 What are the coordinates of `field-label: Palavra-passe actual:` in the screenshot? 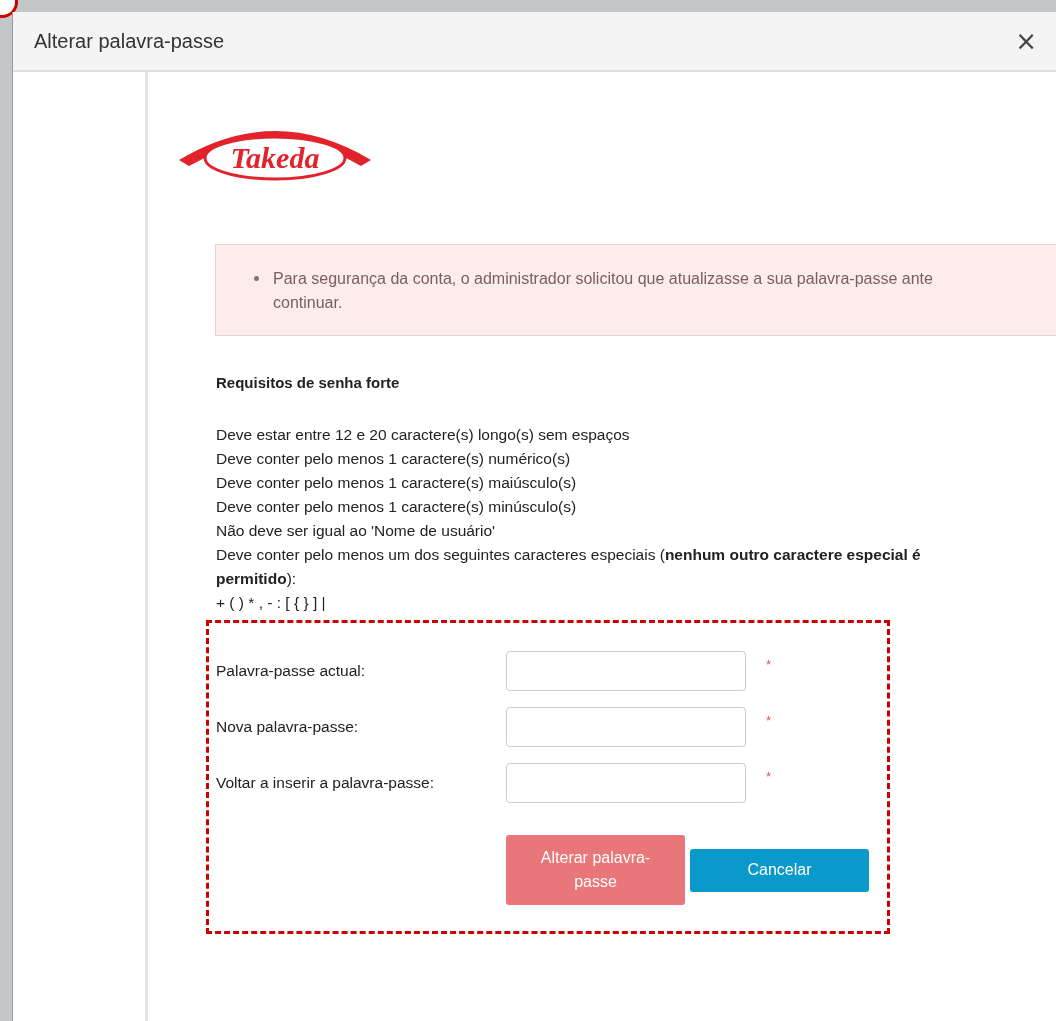 It's located at (291, 671).